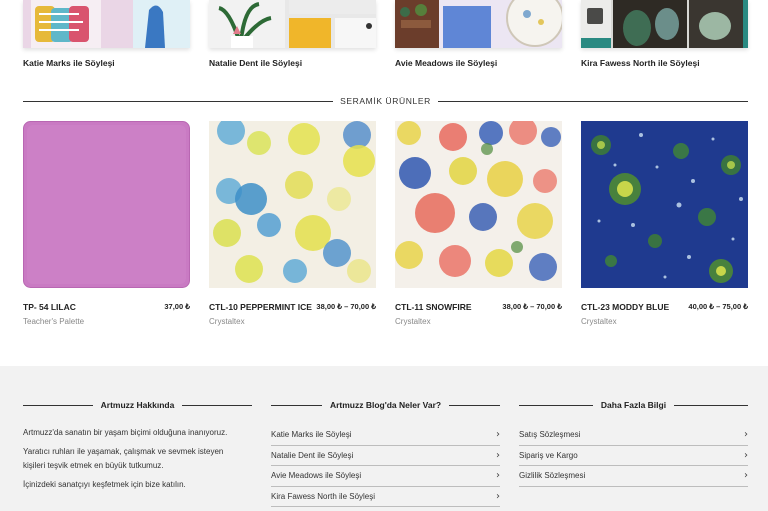 The height and width of the screenshot is (511, 768). What do you see at coordinates (625, 307) in the screenshot?
I see `product-name: CTL-23 MODDY BLUE` at bounding box center [625, 307].